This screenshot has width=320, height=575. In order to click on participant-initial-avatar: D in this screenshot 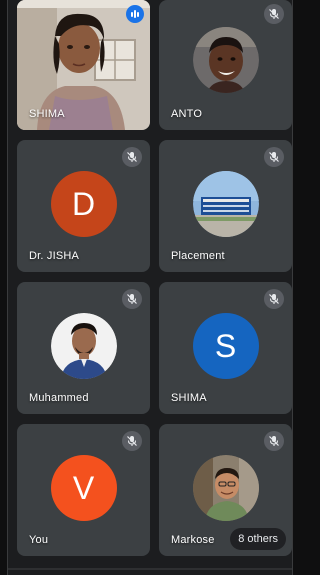, I will do `click(83, 204)`.